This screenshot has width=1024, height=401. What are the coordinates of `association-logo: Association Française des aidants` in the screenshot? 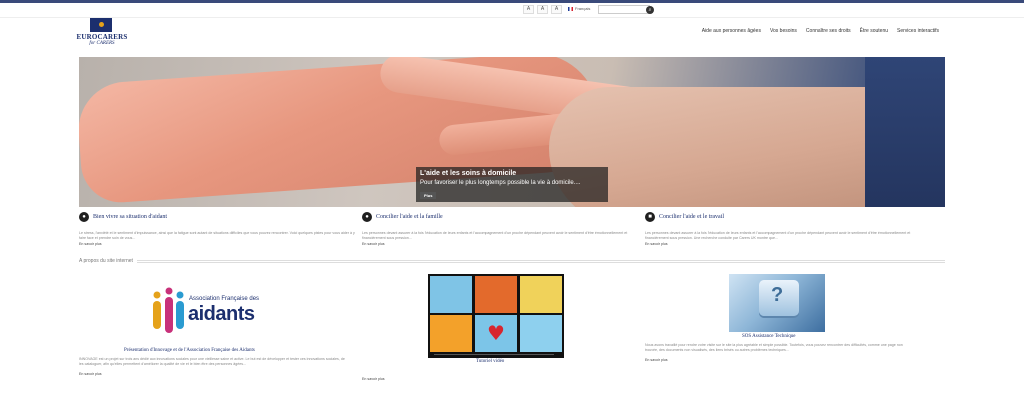 It's located at (215, 311).